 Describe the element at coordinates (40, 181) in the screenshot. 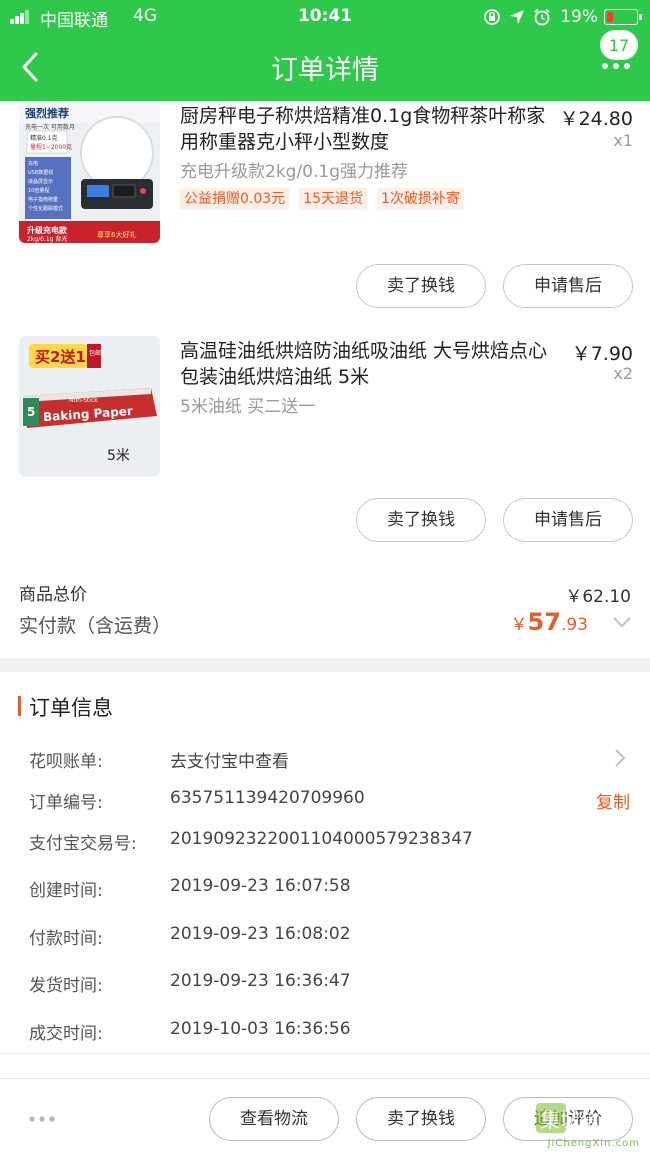

I see `image-feature-3: 液晶屏显示` at that location.